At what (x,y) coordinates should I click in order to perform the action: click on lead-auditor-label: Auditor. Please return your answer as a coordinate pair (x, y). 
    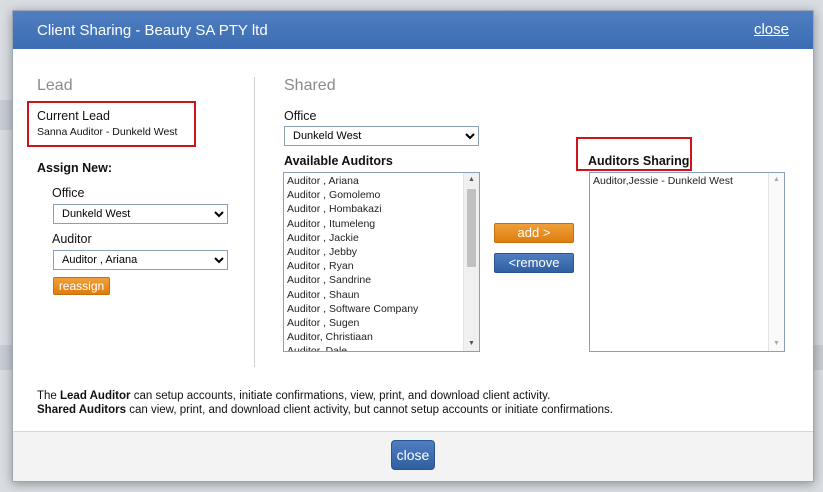
    Looking at the image, I should click on (72, 239).